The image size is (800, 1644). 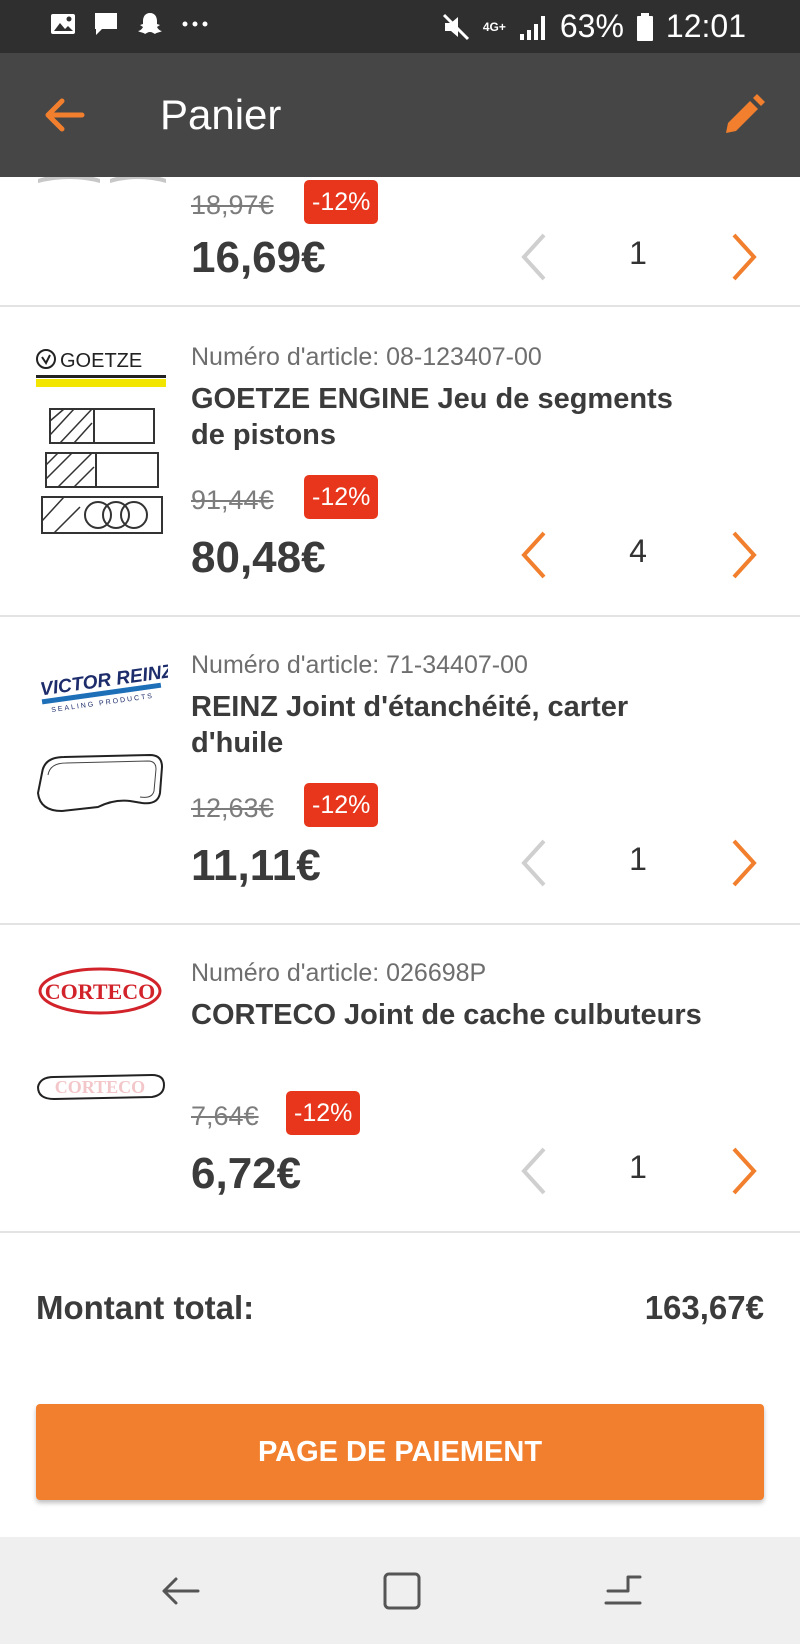 I want to click on cart-item: 18,97€ -12% 16,69€ 1, so click(x=400, y=242).